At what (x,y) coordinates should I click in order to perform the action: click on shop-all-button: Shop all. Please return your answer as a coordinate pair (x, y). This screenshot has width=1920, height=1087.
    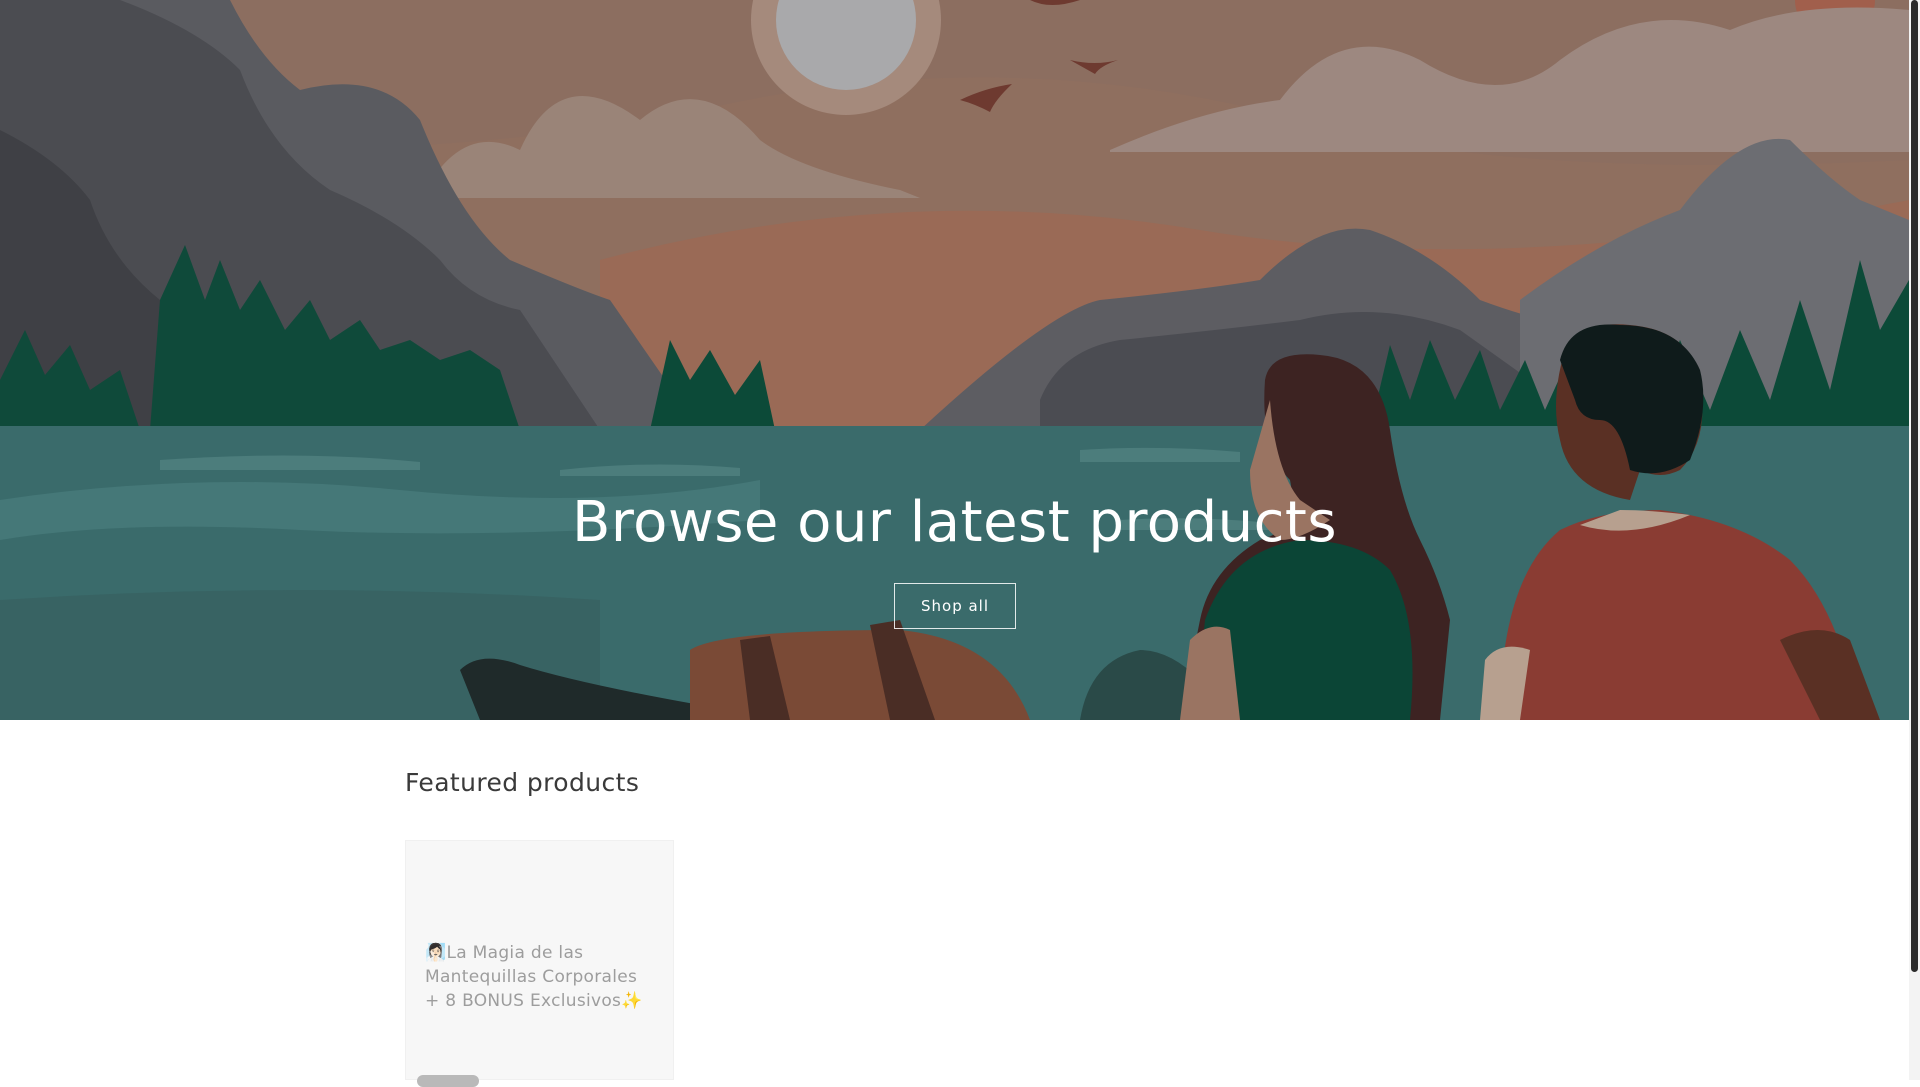
    Looking at the image, I should click on (955, 606).